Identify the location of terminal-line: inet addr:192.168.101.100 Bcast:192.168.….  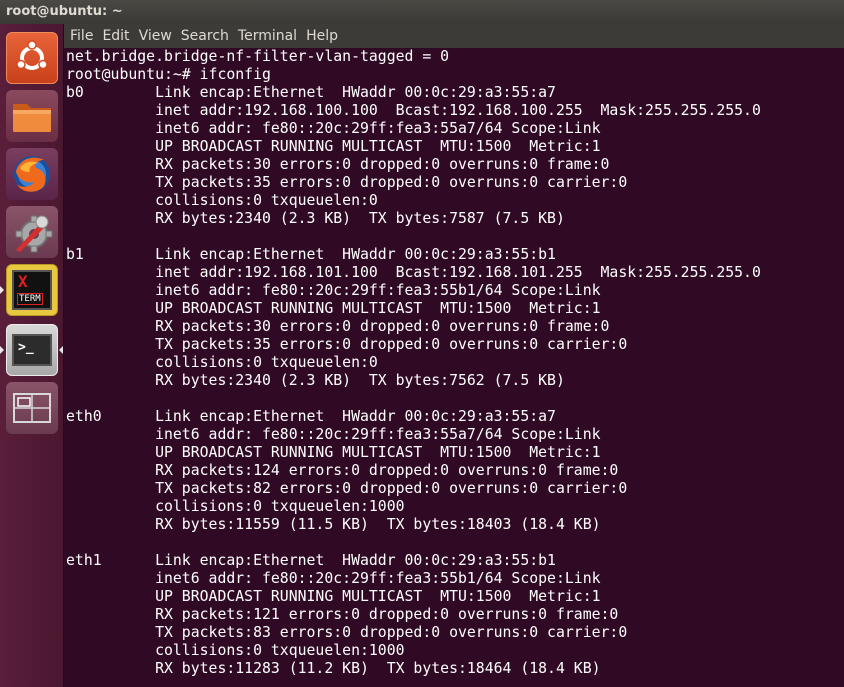
(413, 272).